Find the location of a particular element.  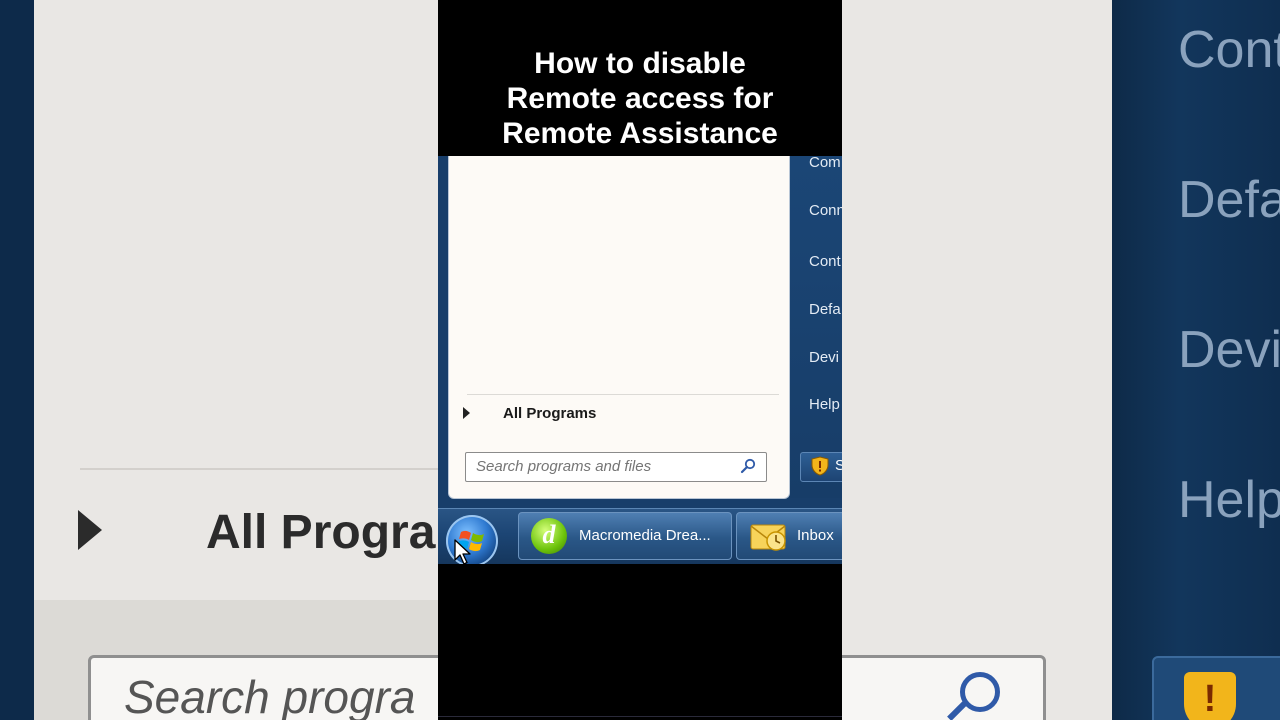

title-line-3: Remote Assistance is located at coordinates (640, 133).